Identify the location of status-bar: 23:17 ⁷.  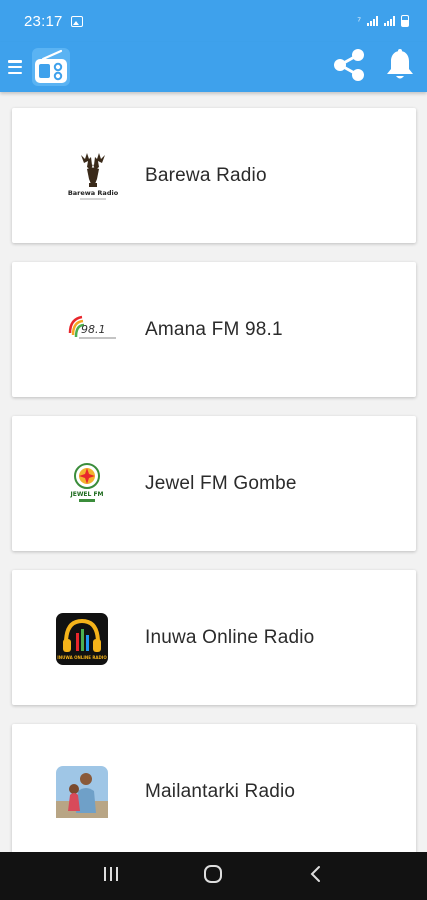
(213, 21).